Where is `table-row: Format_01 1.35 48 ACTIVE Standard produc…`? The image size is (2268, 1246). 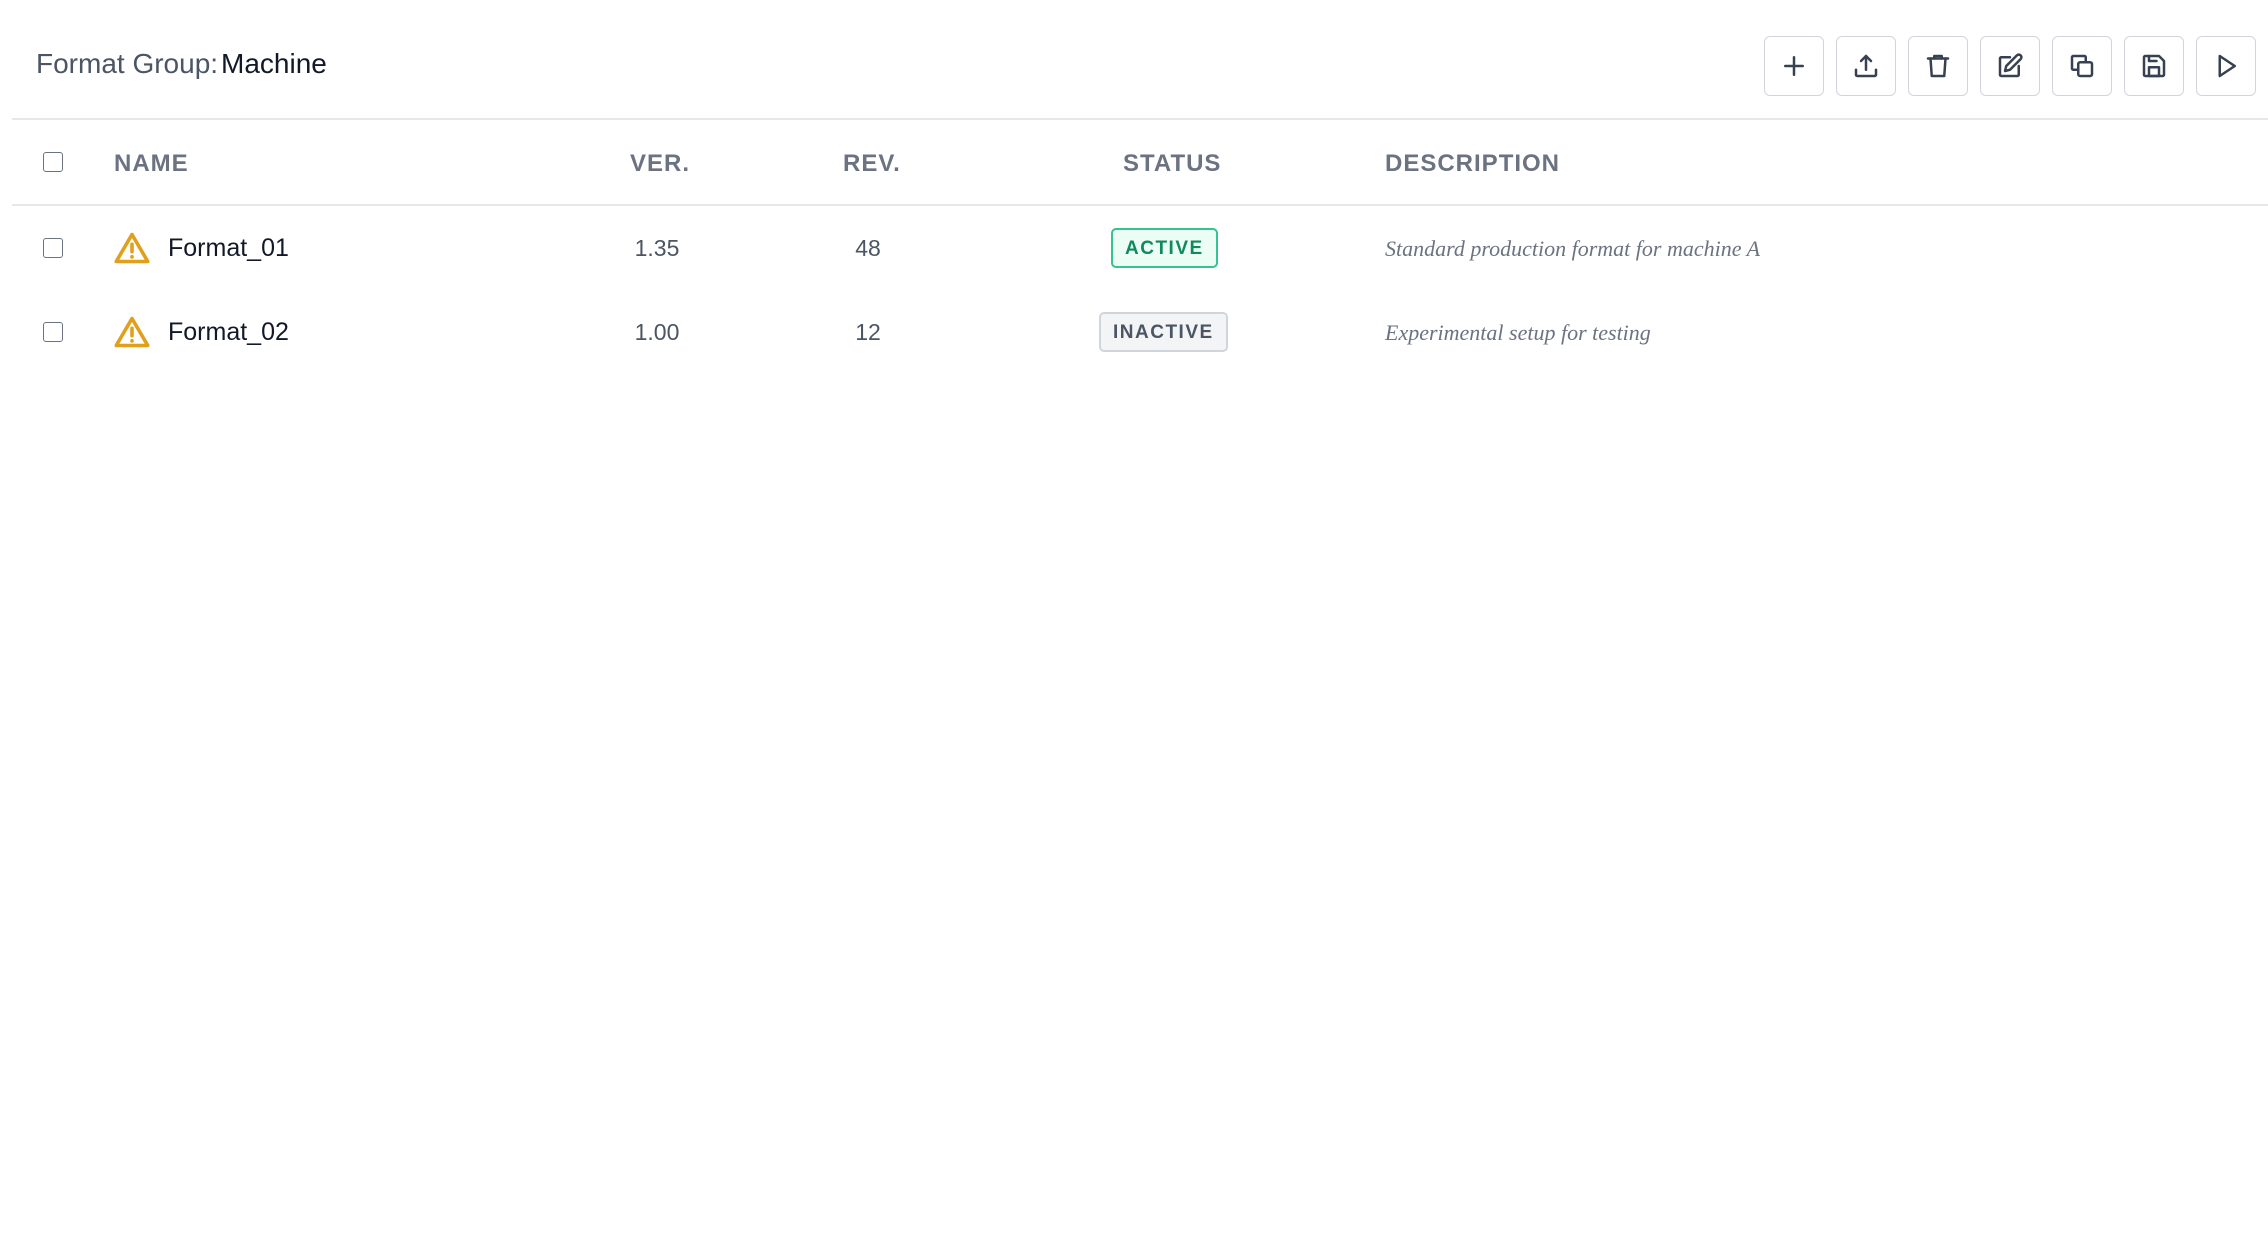 table-row: Format_01 1.35 48 ACTIVE Standard produc… is located at coordinates (1140, 248).